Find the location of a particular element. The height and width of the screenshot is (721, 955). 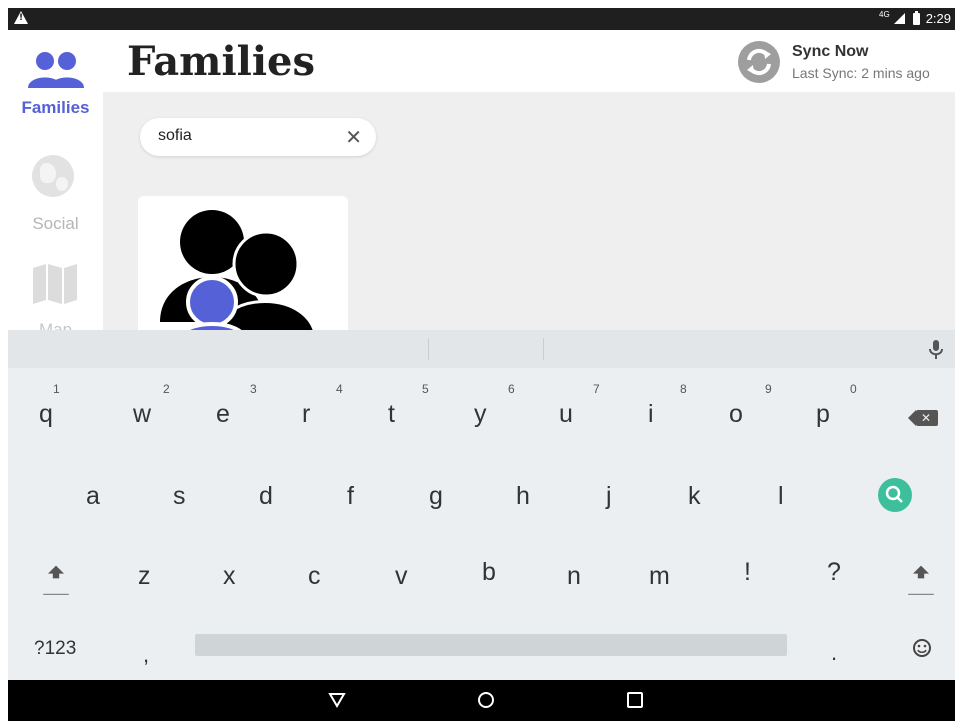

key-label: u is located at coordinates (566, 414).